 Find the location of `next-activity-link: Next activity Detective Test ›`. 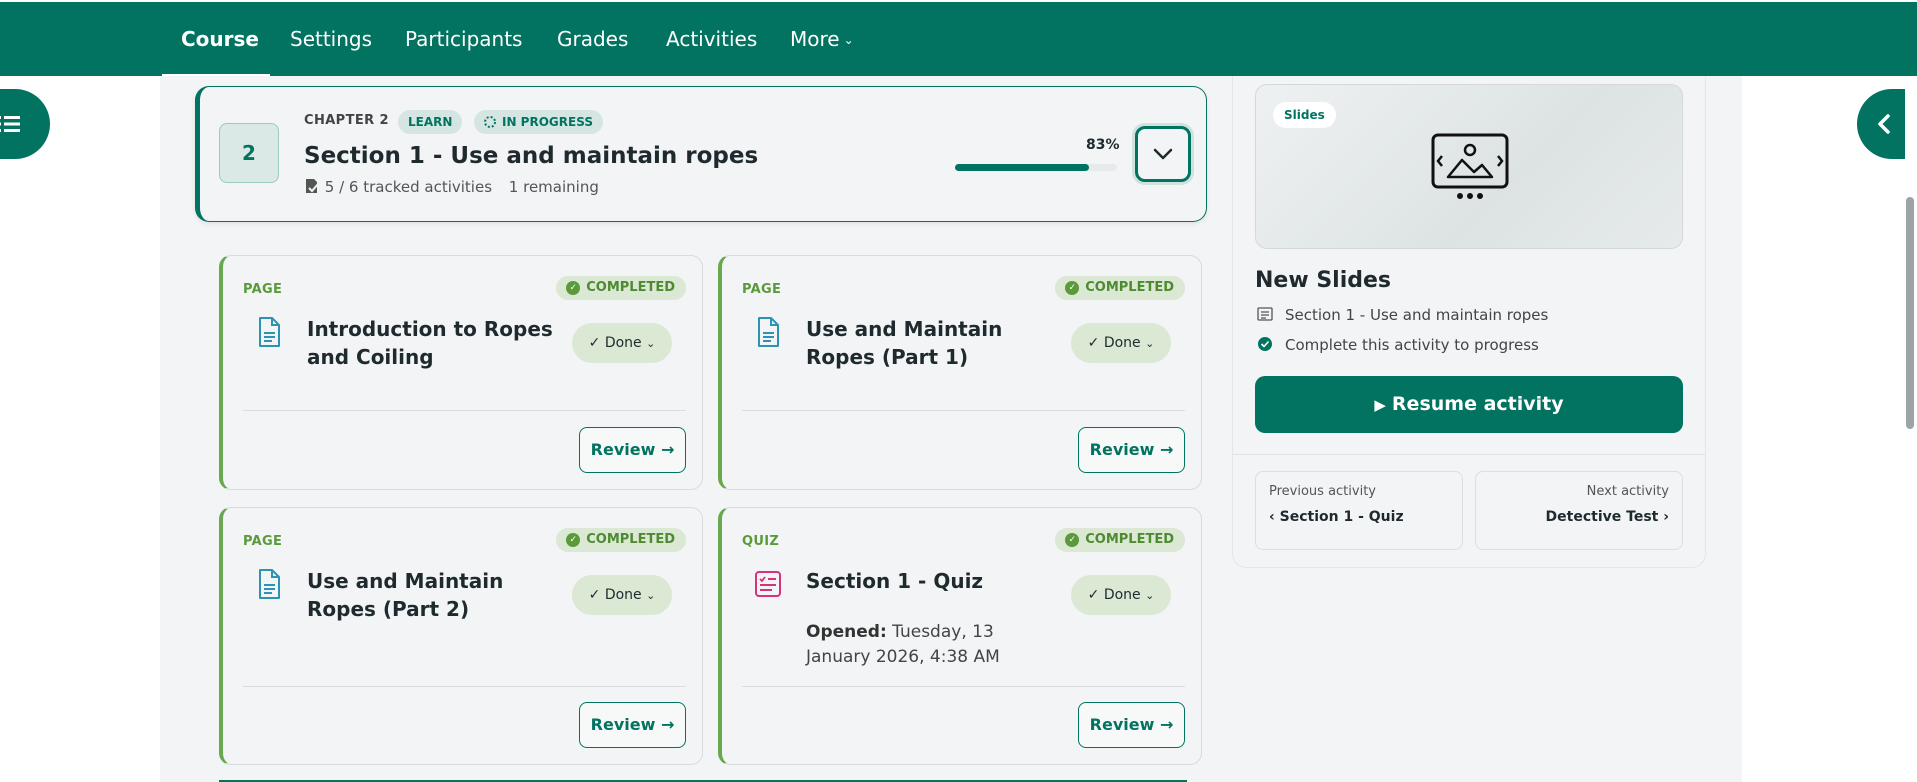

next-activity-link: Next activity Detective Test › is located at coordinates (1579, 510).